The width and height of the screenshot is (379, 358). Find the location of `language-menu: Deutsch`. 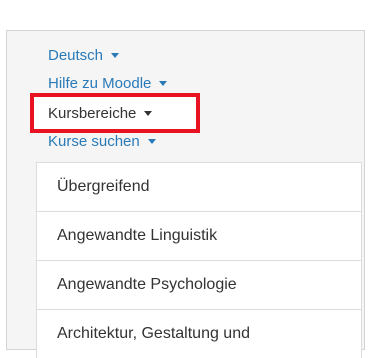

language-menu: Deutsch is located at coordinates (84, 56).